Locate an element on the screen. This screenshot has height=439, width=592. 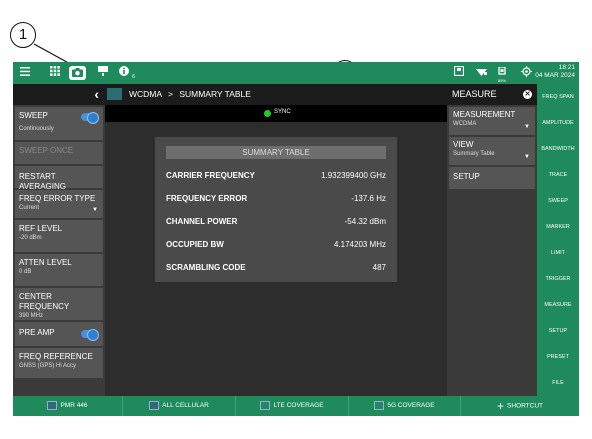
menu-setup: SETUP is located at coordinates (558, 331).